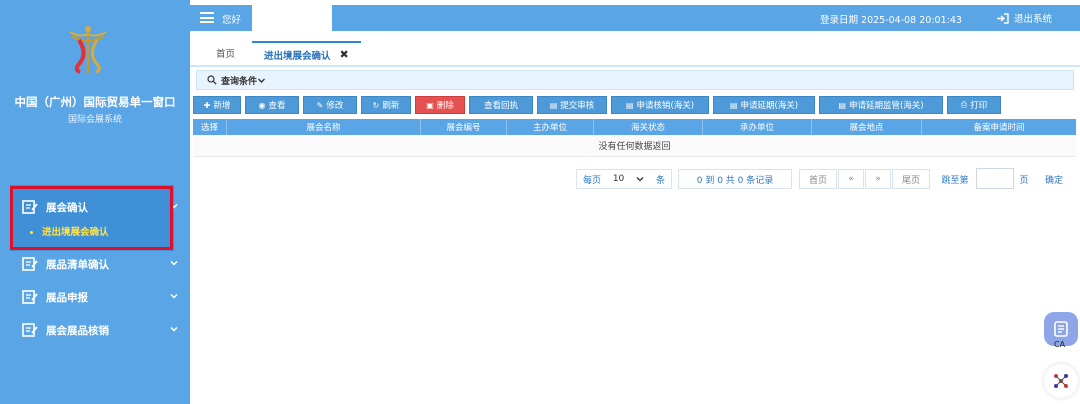 This screenshot has height=404, width=1080. I want to click on tab-entry-exit-exhibition: 进出境展会确认 ✖, so click(306, 53).